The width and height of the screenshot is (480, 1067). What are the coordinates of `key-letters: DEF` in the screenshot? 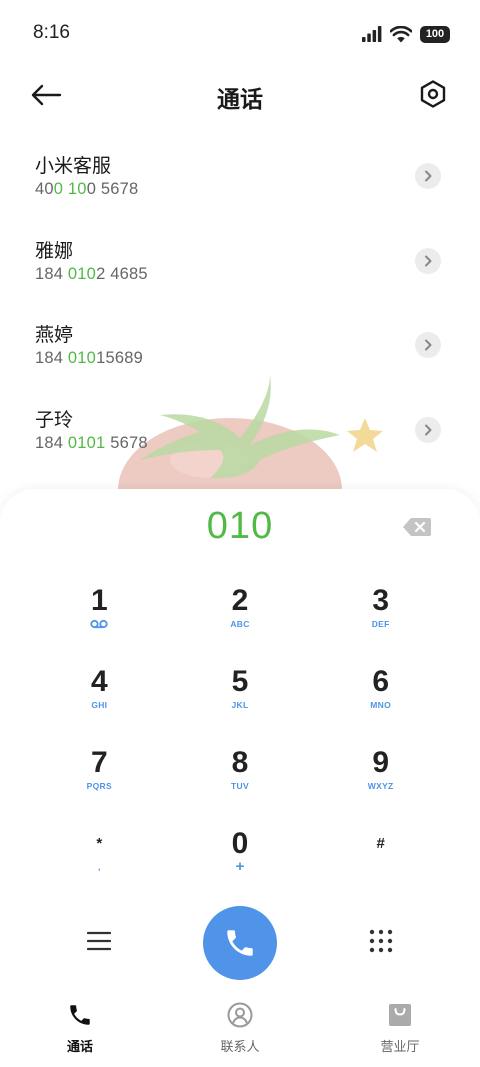 It's located at (380, 624).